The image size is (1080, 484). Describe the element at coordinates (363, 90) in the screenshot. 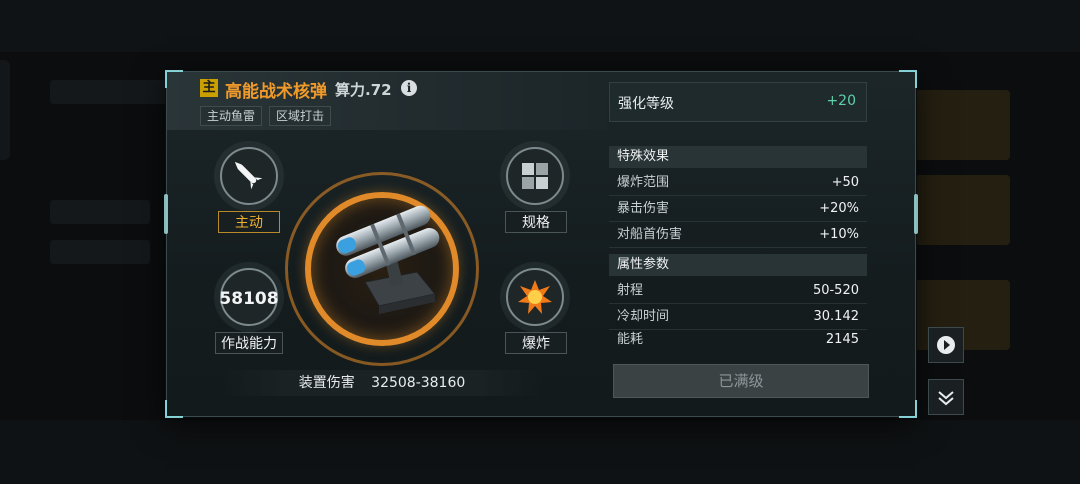

I see `weapon-power: 算力.72` at that location.